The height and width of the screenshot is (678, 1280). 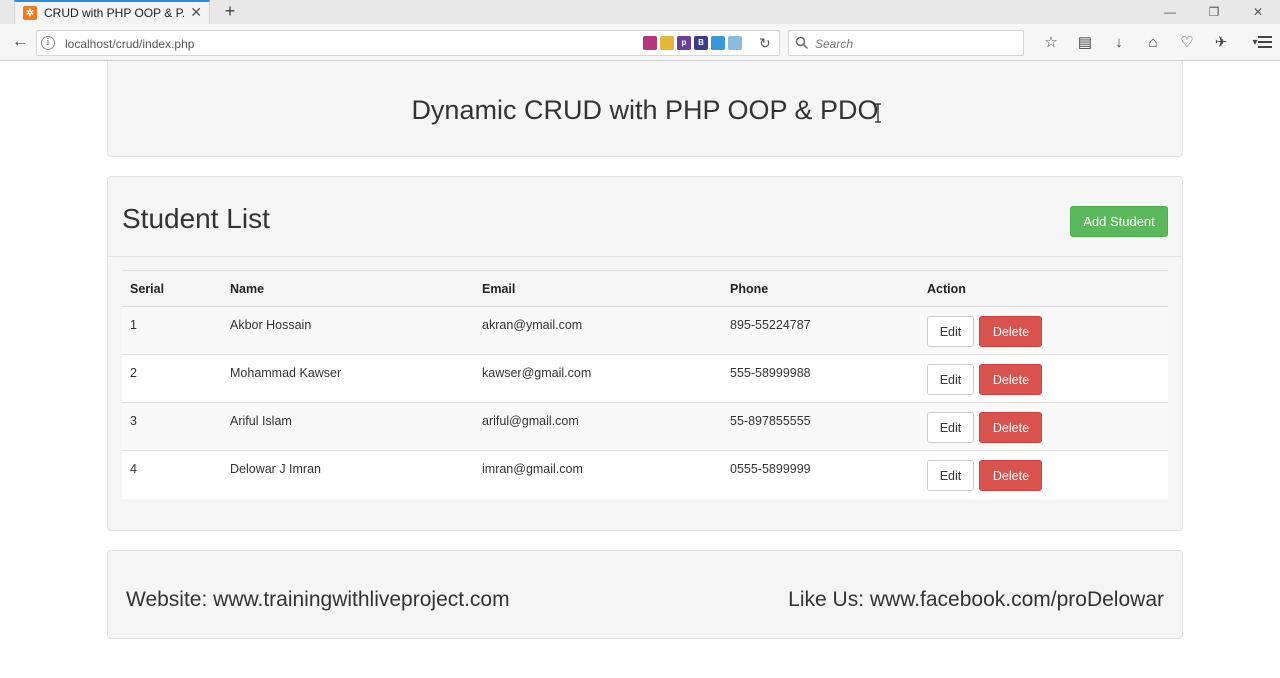 What do you see at coordinates (1221, 42) in the screenshot?
I see `extension-icon: ✈` at bounding box center [1221, 42].